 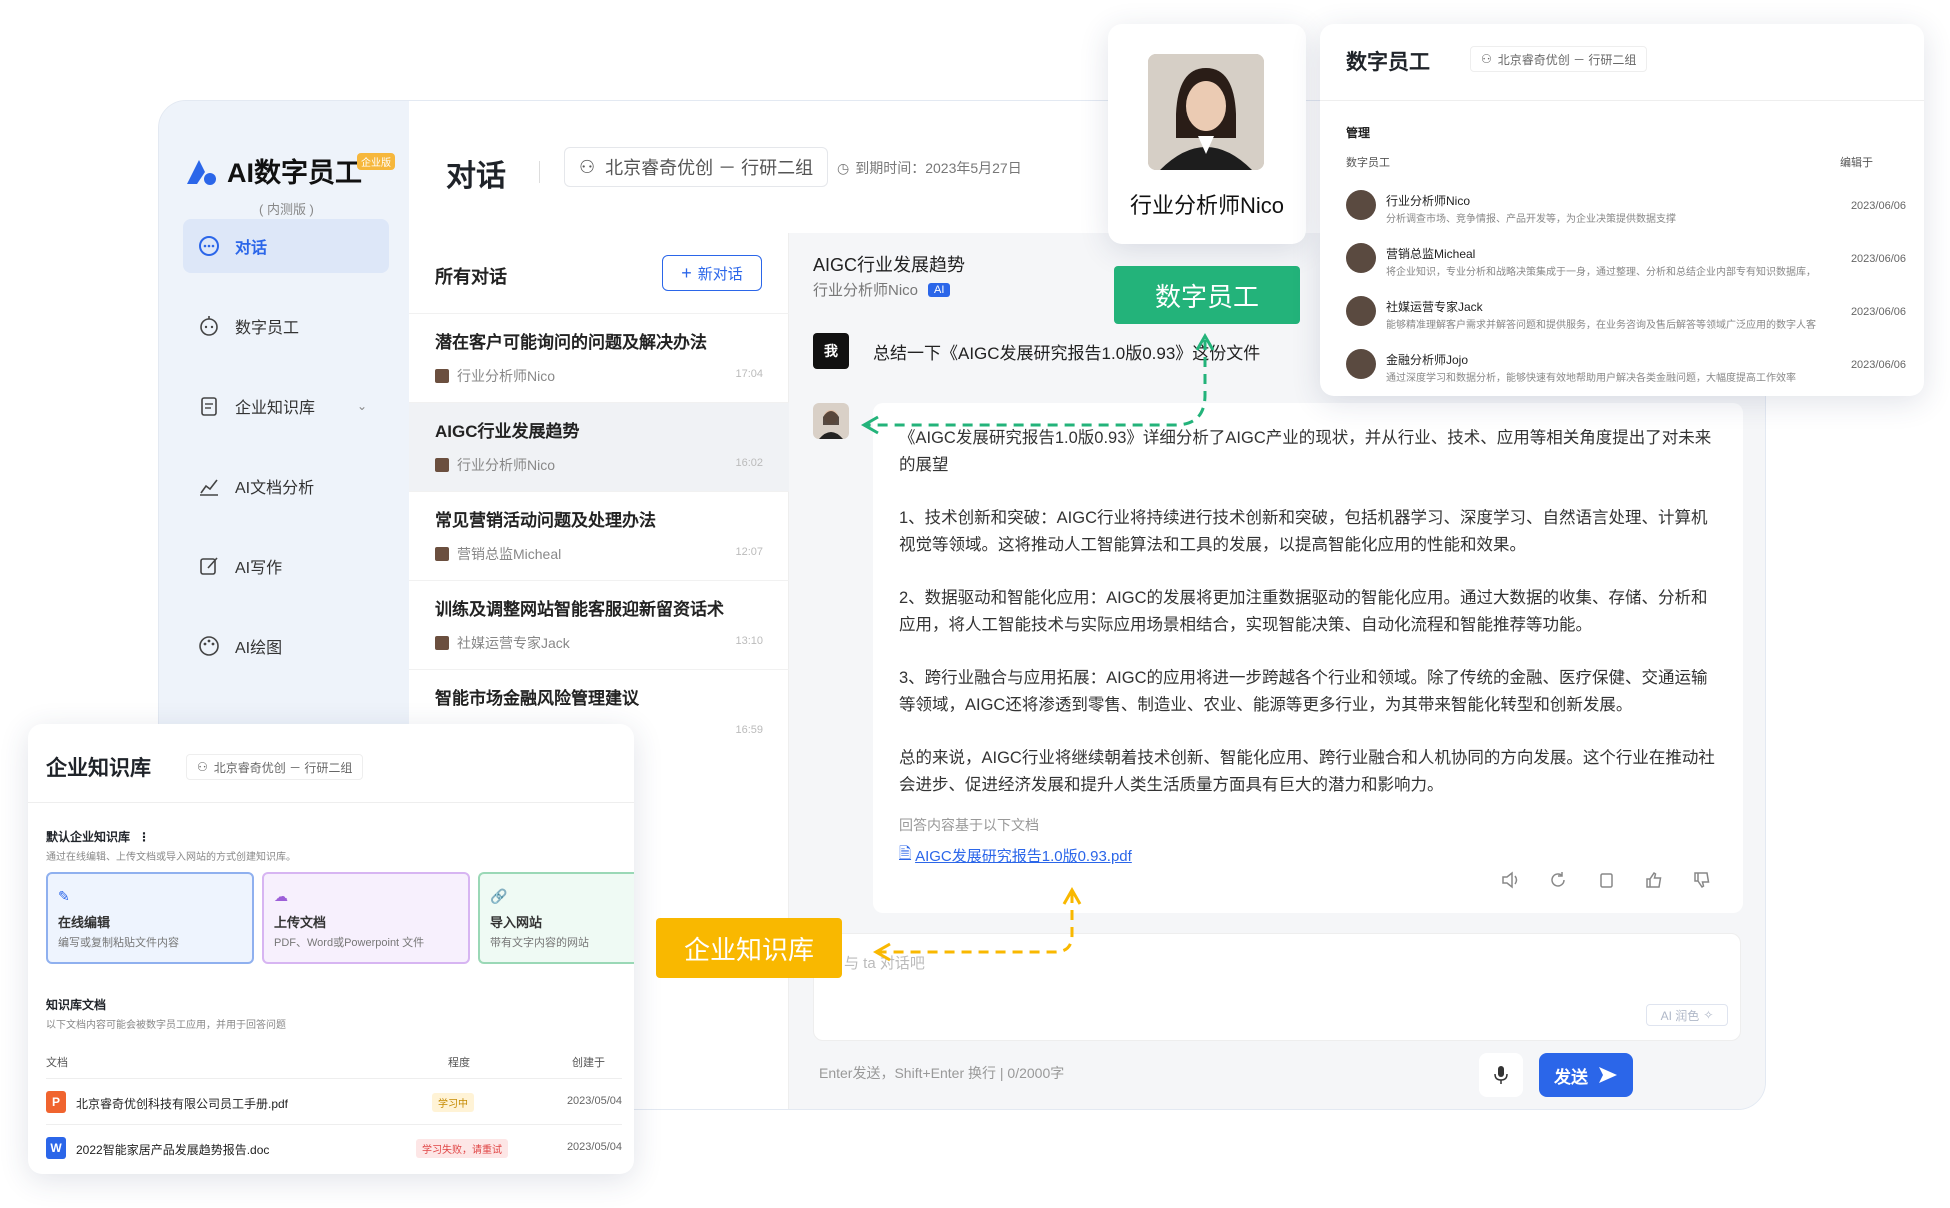 I want to click on option-desc: 带有文字内容的网站, so click(x=539, y=943).